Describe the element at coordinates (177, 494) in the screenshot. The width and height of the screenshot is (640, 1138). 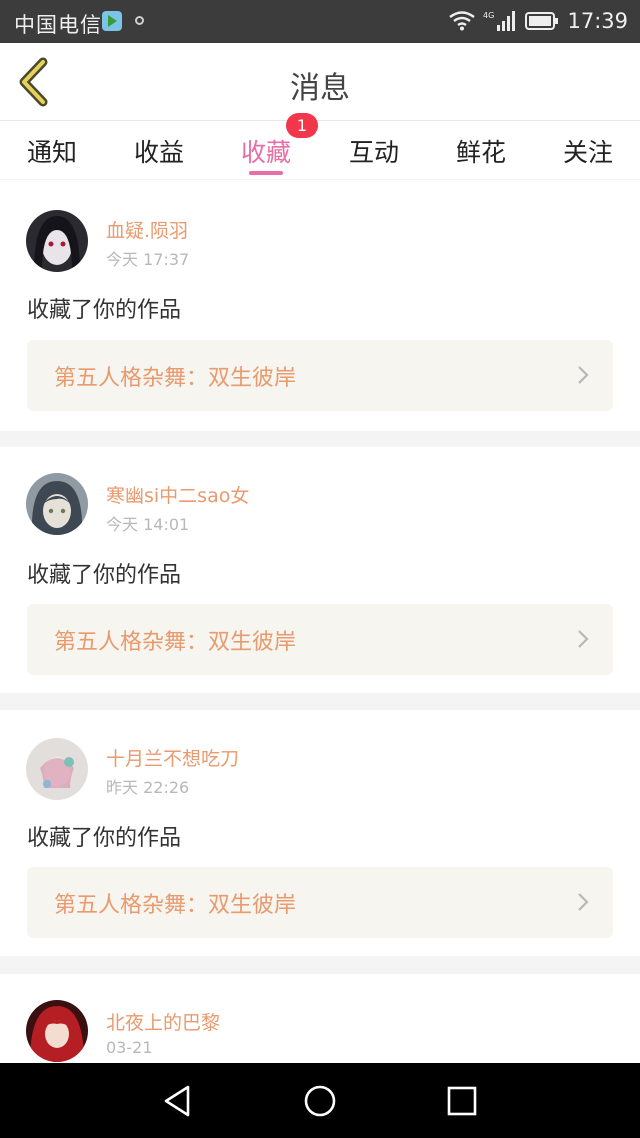
I see `username: 寒幽si中二sao女` at that location.